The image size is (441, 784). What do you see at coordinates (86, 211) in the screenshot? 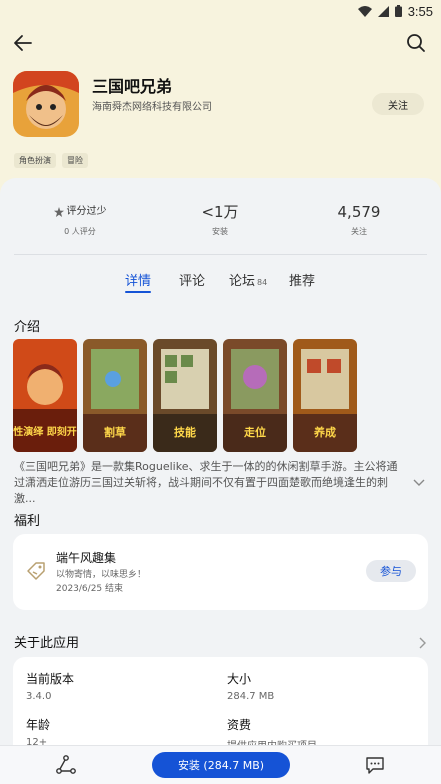
I see `rating-label: 评分过少` at bounding box center [86, 211].